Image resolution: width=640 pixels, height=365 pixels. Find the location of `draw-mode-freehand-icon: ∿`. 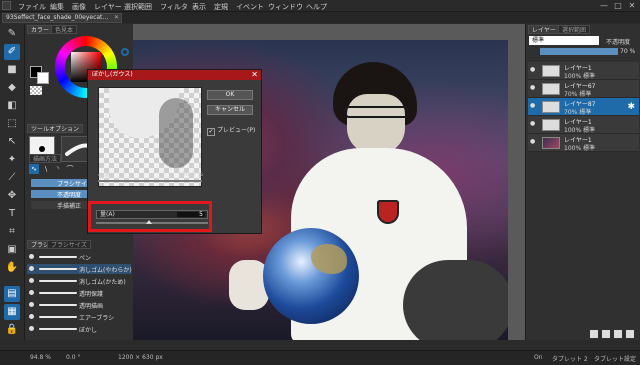

draw-mode-freehand-icon: ∿ is located at coordinates (34, 169).